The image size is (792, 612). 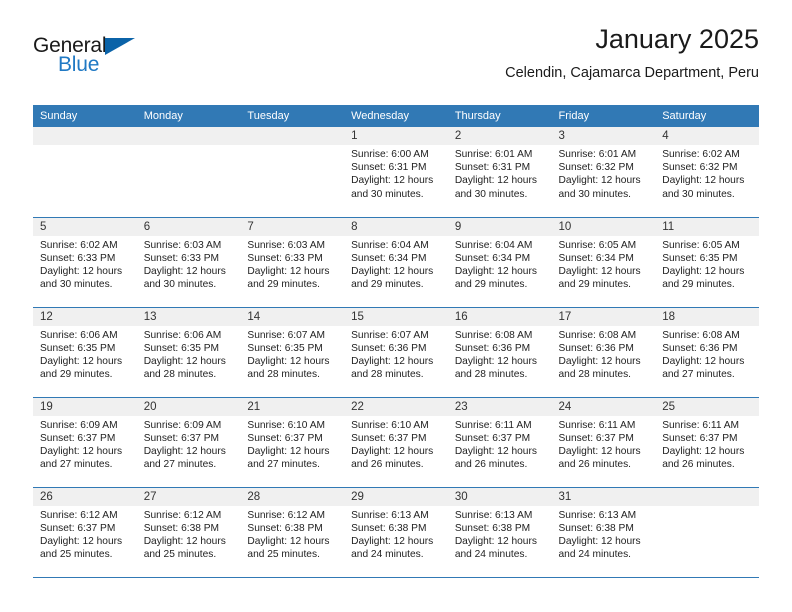 I want to click on day-number: 12, so click(x=85, y=316).